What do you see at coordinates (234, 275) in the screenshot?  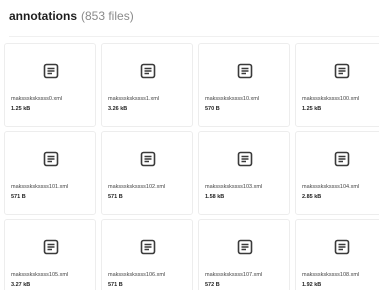 I see `file-name: makssskskssss107.xml` at bounding box center [234, 275].